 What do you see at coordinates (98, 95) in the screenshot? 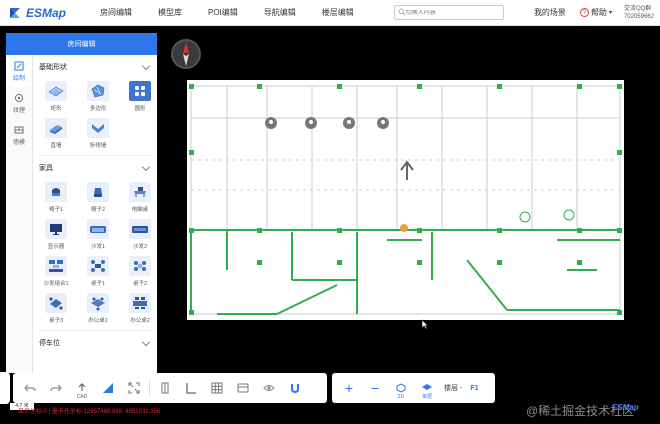
I see `shape-polygon: 多边形` at bounding box center [98, 95].